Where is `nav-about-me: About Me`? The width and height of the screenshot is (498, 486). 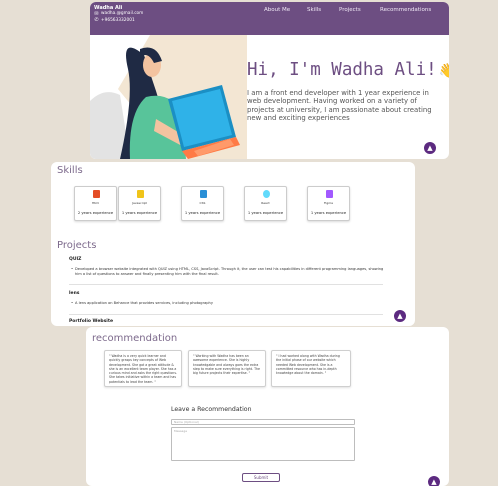
nav-about-me: About Me is located at coordinates (277, 10).